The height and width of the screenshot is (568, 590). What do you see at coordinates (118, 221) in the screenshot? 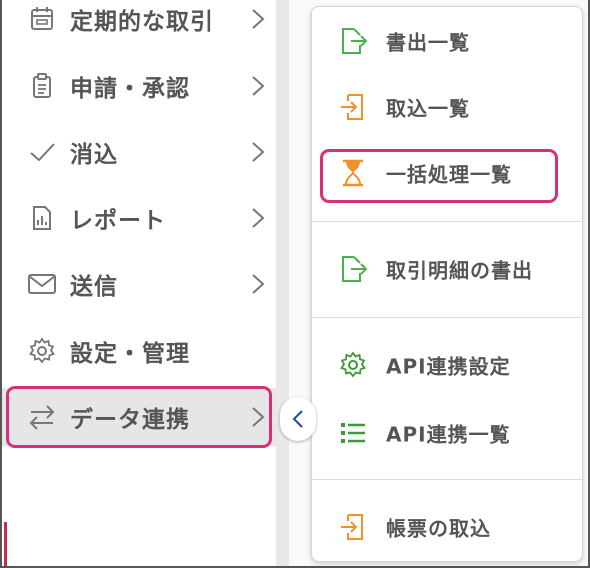
I see `sidebar-item-label: レポート` at bounding box center [118, 221].